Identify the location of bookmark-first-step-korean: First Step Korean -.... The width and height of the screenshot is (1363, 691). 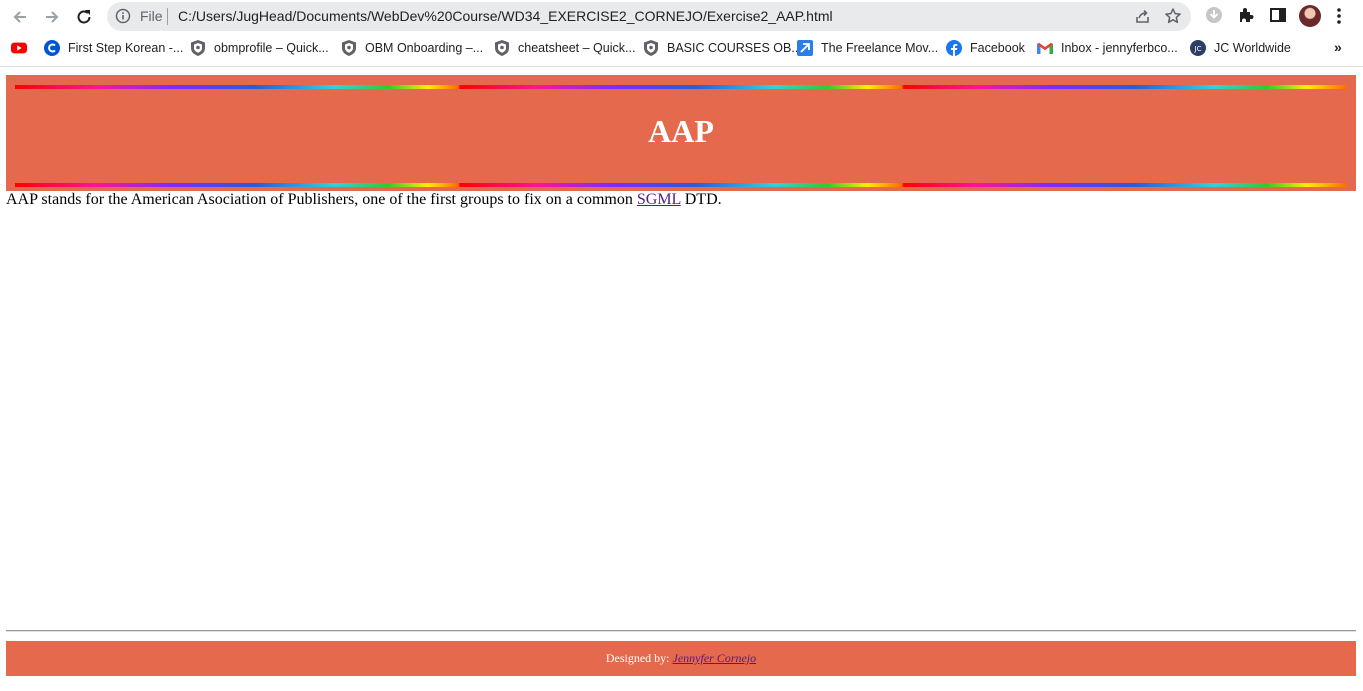
(113, 48).